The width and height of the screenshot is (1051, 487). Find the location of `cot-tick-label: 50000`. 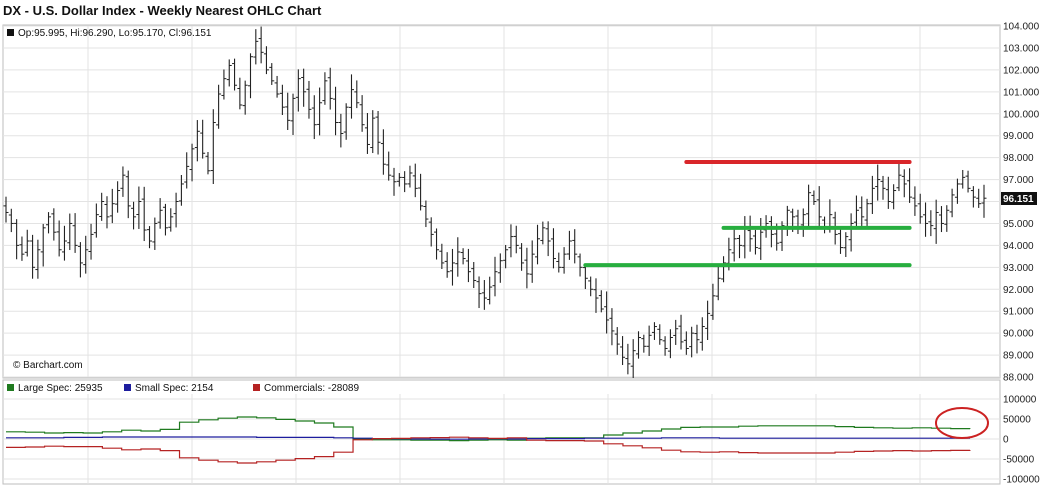

cot-tick-label: 50000 is located at coordinates (1017, 420).